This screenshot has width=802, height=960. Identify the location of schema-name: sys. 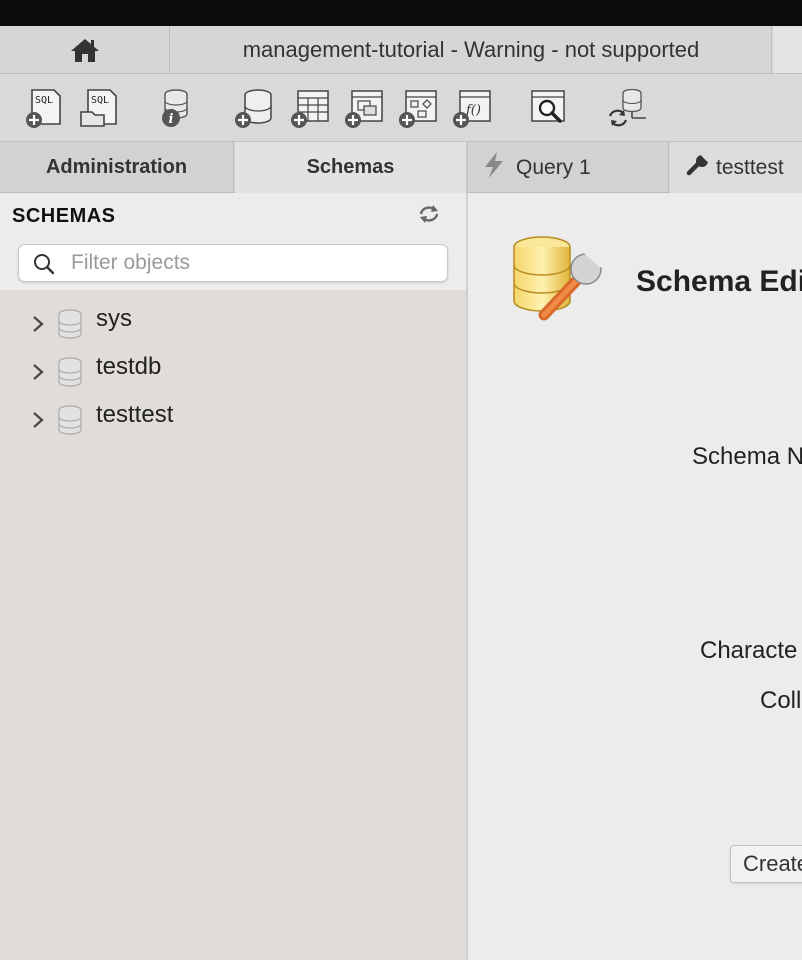
(114, 318).